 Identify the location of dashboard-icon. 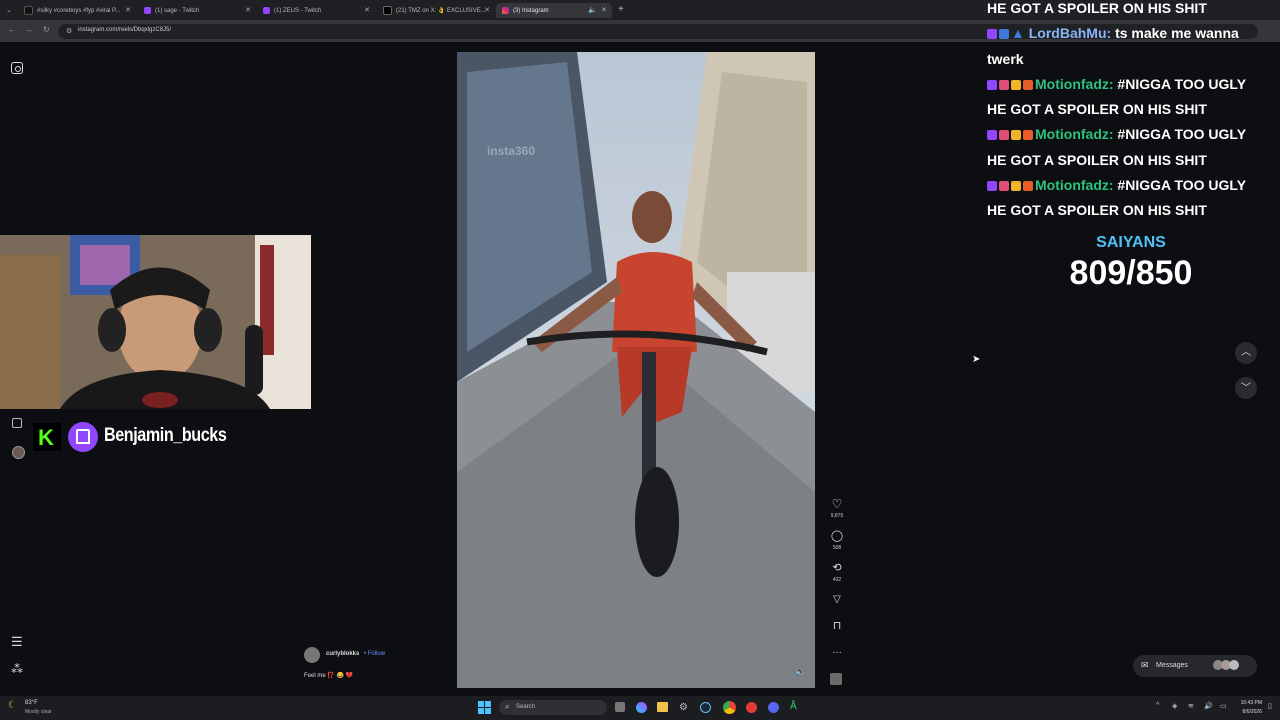
(17, 423).